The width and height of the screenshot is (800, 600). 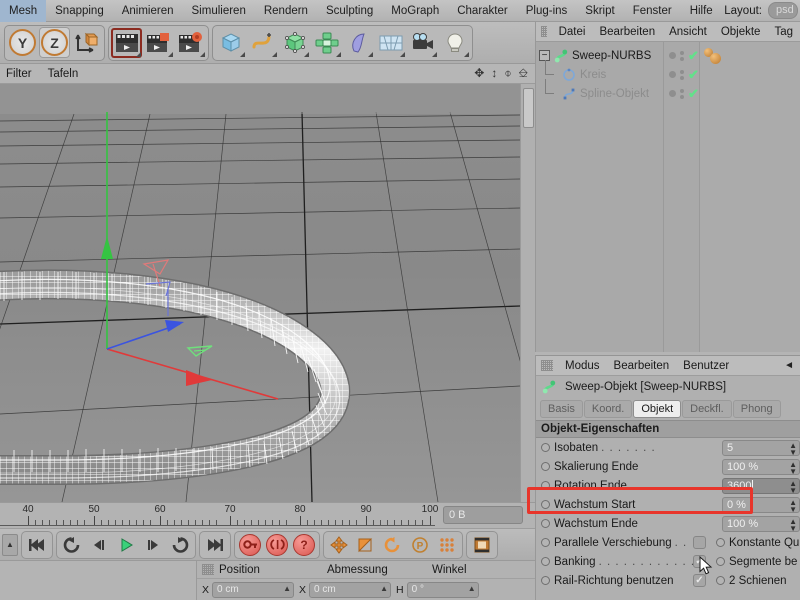 I want to click on om-menu-tag: Tag, so click(x=783, y=32).